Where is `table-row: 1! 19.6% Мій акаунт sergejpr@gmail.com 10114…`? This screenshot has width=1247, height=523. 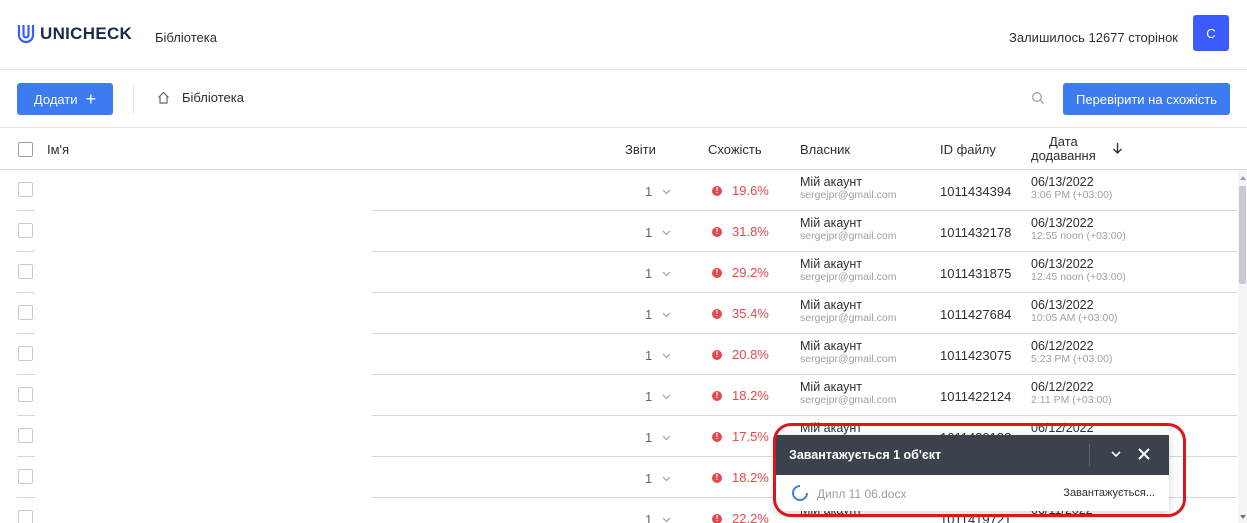
table-row: 1! 19.6% Мій акаунт sergejpr@gmail.com 10114… is located at coordinates (618, 190).